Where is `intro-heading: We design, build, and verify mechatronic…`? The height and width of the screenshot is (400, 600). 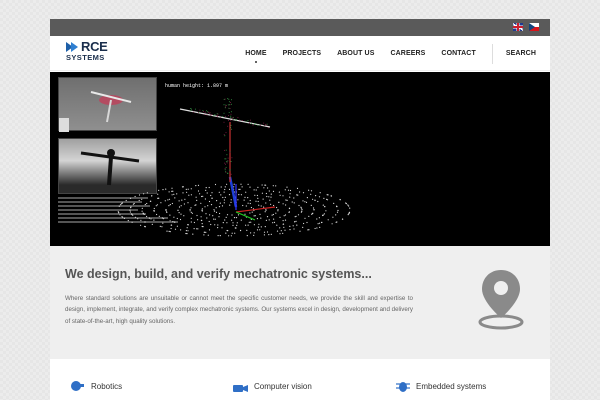 intro-heading: We design, build, and verify mechatronic… is located at coordinates (218, 274).